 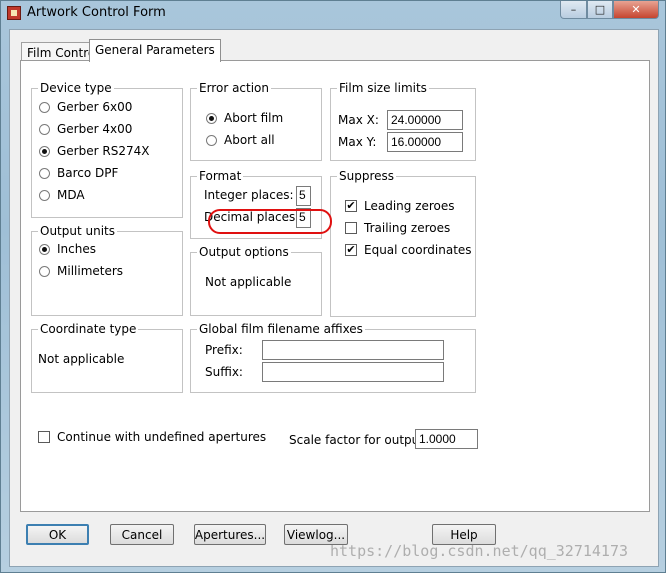 I want to click on checkbox-leading-zeroes: ✔ Leading zeroes, so click(x=400, y=206).